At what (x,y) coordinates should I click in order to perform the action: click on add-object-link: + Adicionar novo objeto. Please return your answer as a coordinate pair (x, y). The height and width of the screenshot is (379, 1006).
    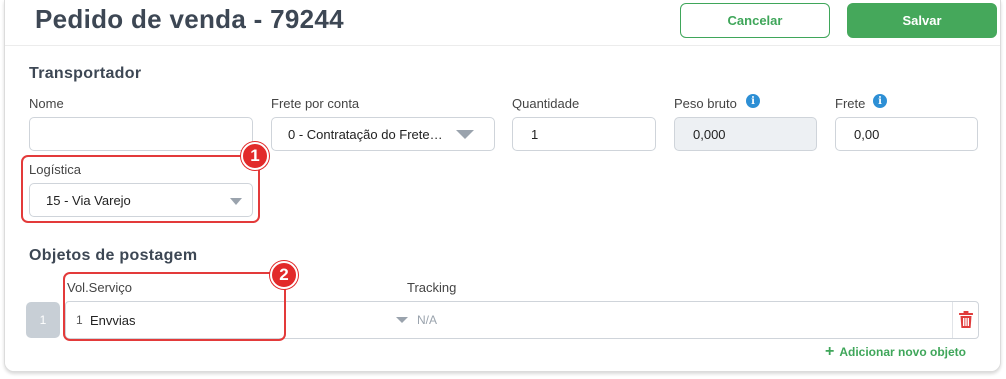
    Looking at the image, I should click on (895, 352).